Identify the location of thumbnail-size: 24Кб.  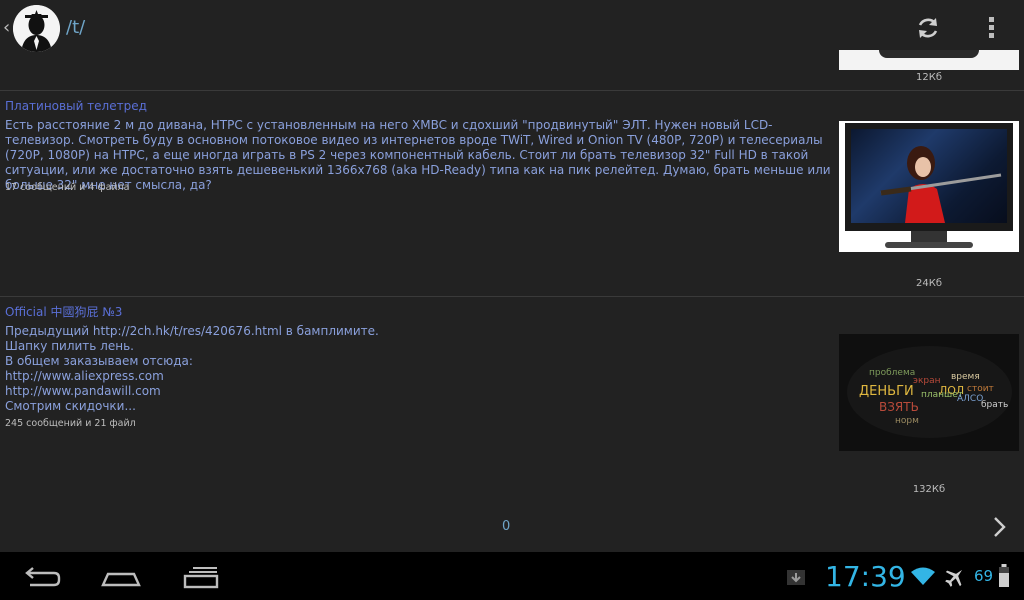
(929, 283).